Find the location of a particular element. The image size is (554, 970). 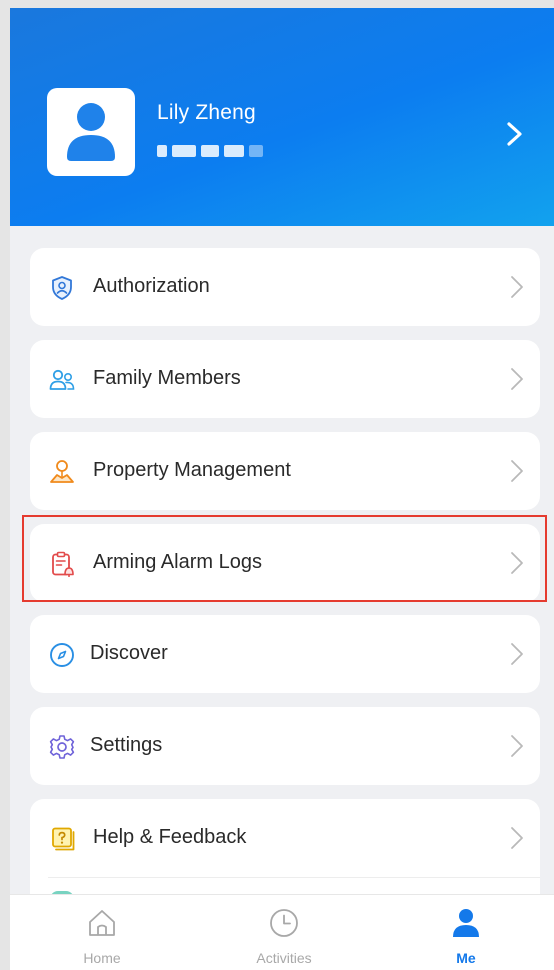

tab-home: Home is located at coordinates (102, 932).